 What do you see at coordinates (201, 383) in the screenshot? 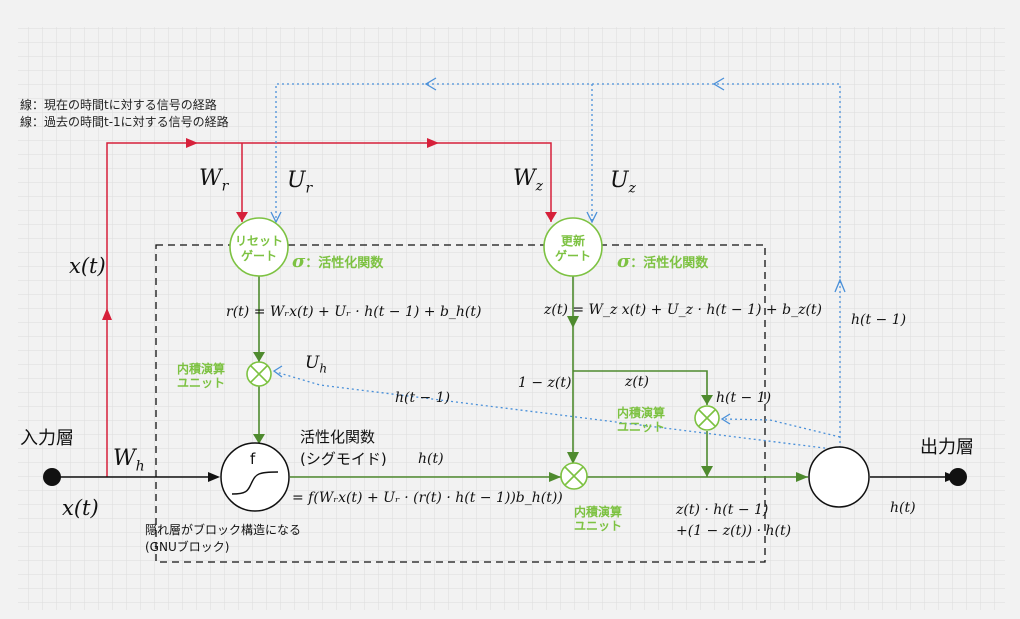
I see `reset-product-line2: ユニット` at bounding box center [201, 383].